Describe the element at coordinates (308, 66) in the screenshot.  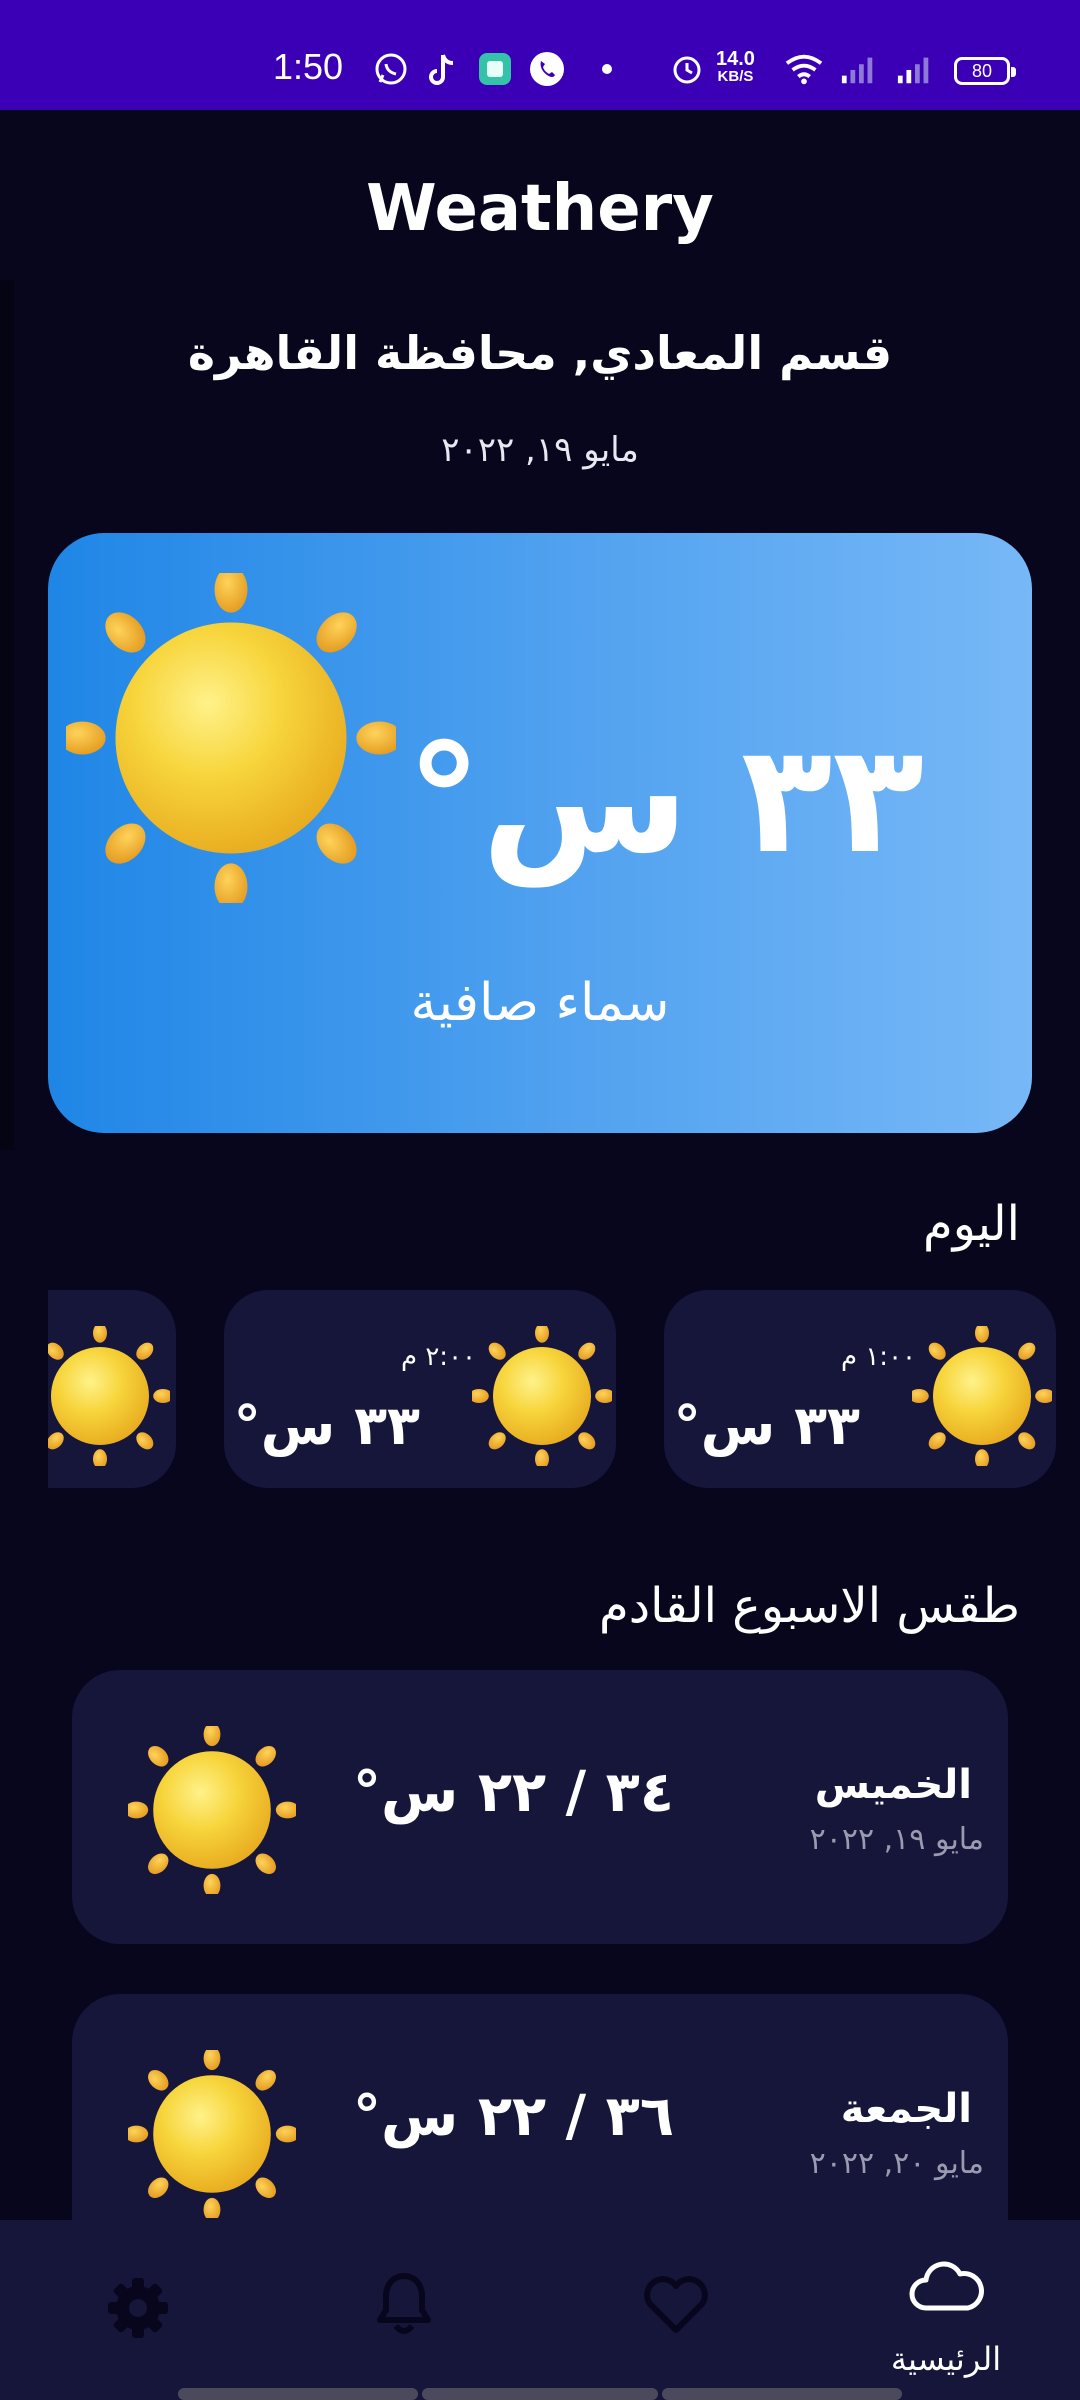
I see `status-time: 1:50` at that location.